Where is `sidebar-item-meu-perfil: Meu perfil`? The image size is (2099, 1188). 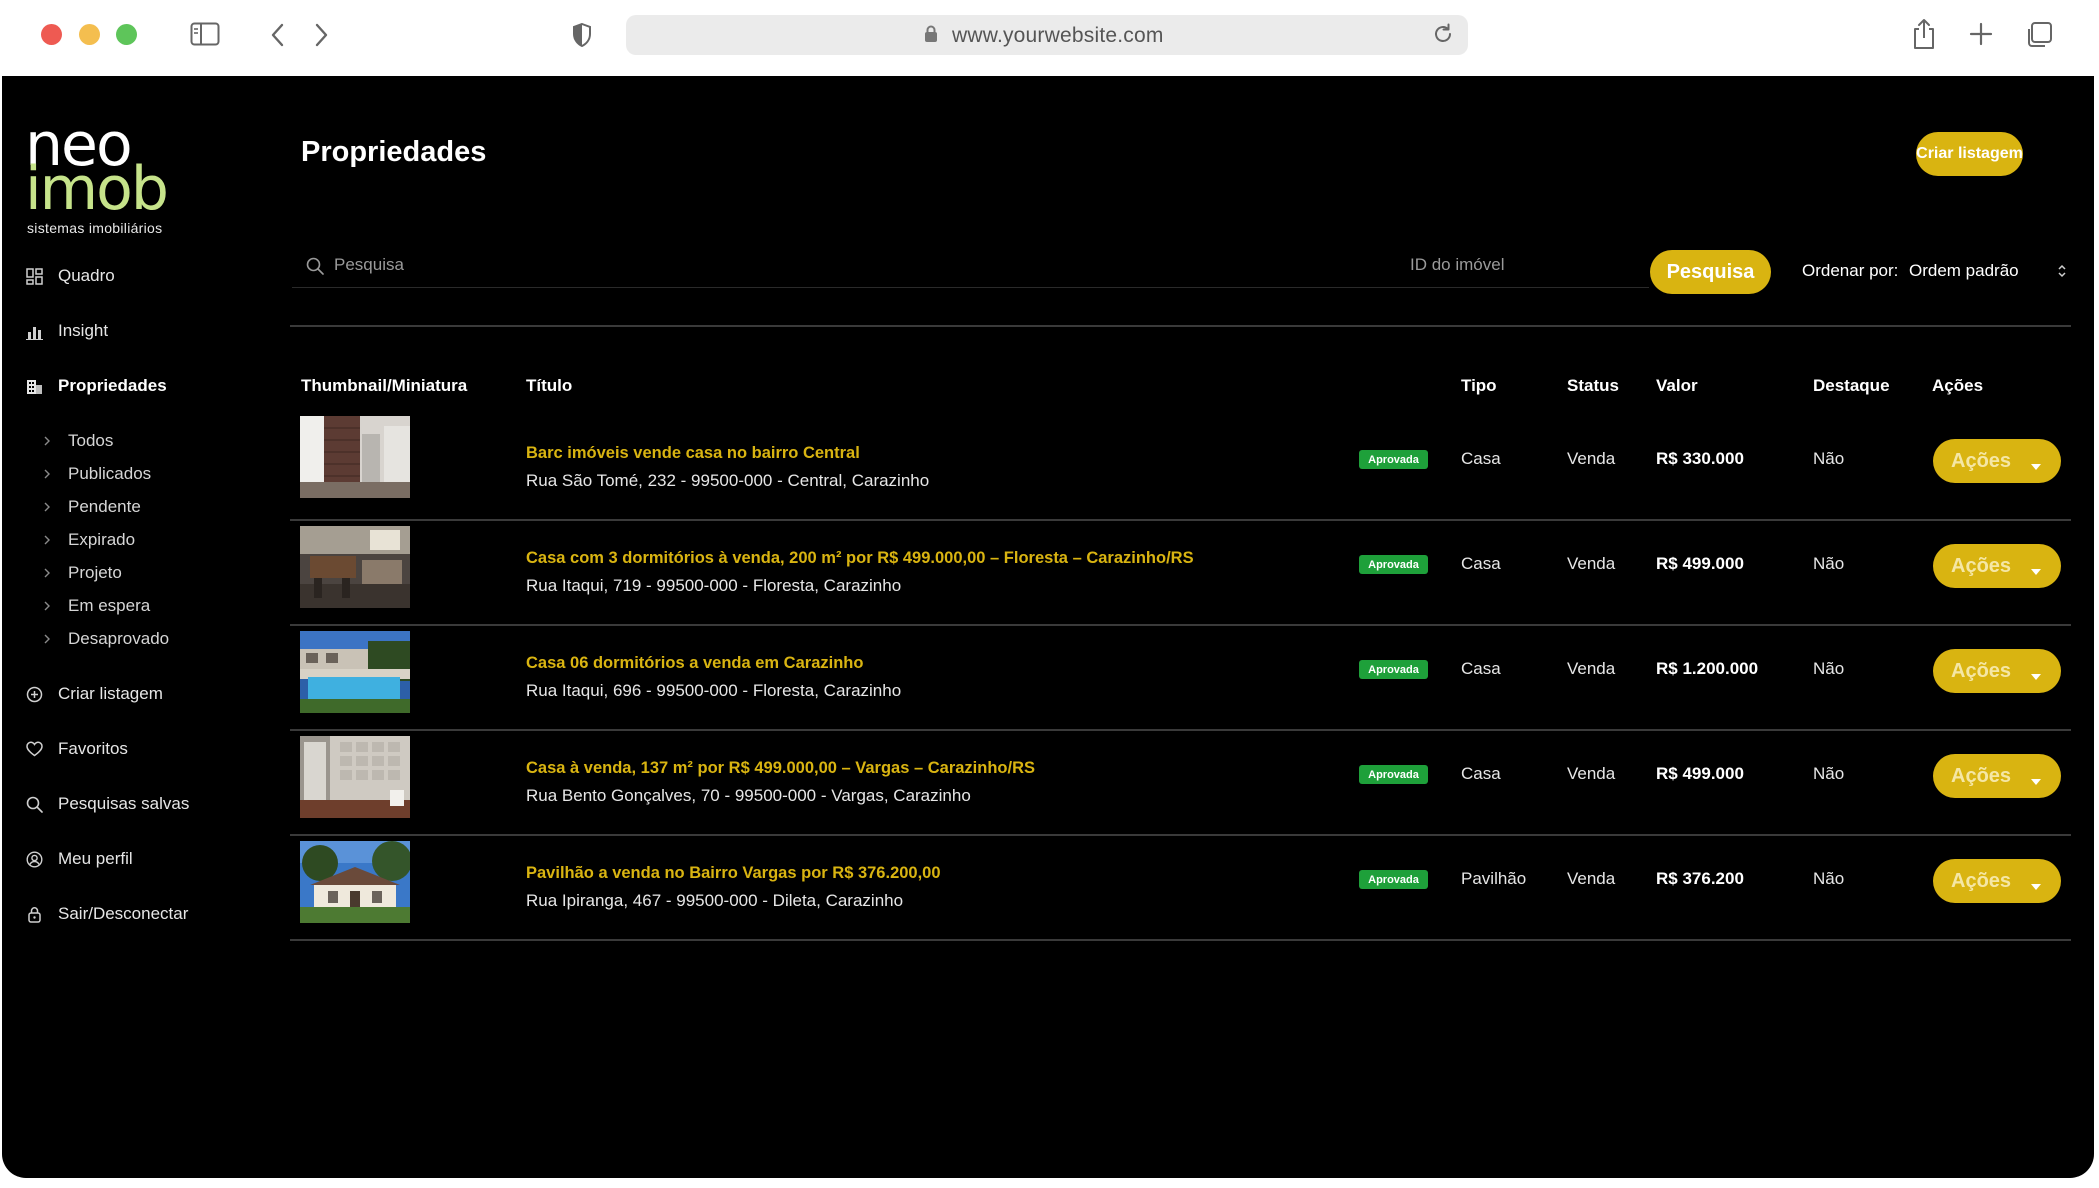 sidebar-item-meu-perfil: Meu perfil is located at coordinates (79, 859).